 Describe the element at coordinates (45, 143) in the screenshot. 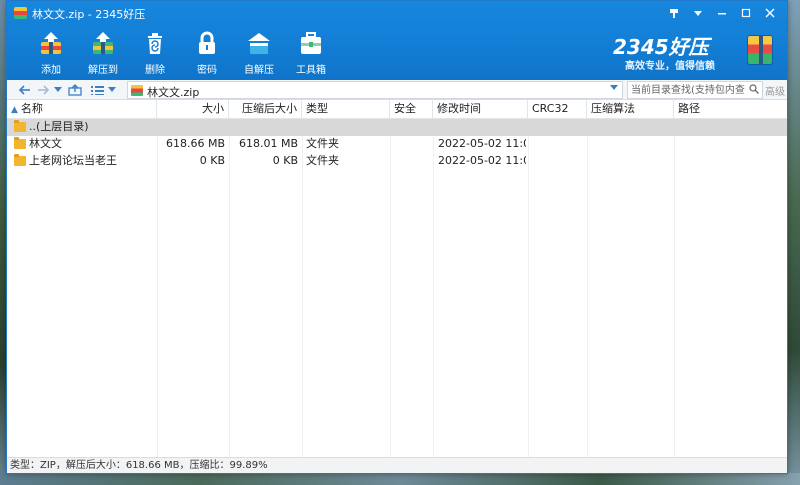

I see `row-name: 林文文` at that location.